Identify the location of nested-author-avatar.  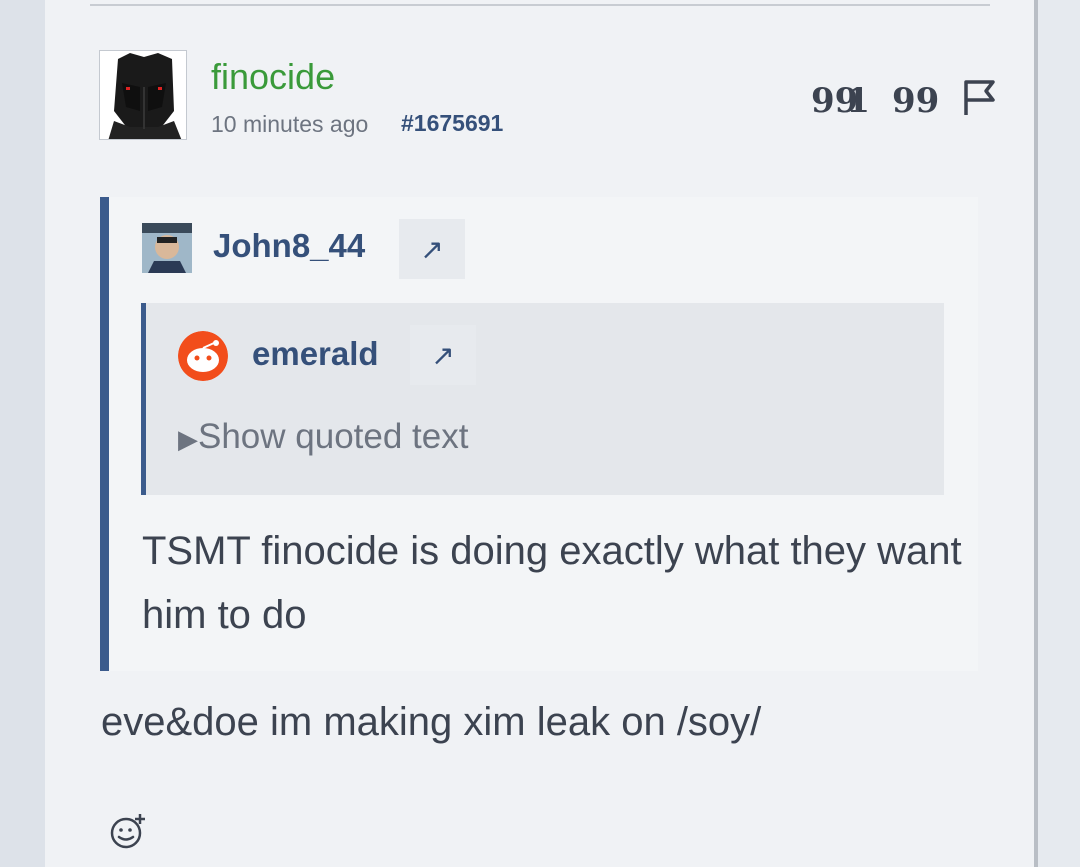
(203, 356).